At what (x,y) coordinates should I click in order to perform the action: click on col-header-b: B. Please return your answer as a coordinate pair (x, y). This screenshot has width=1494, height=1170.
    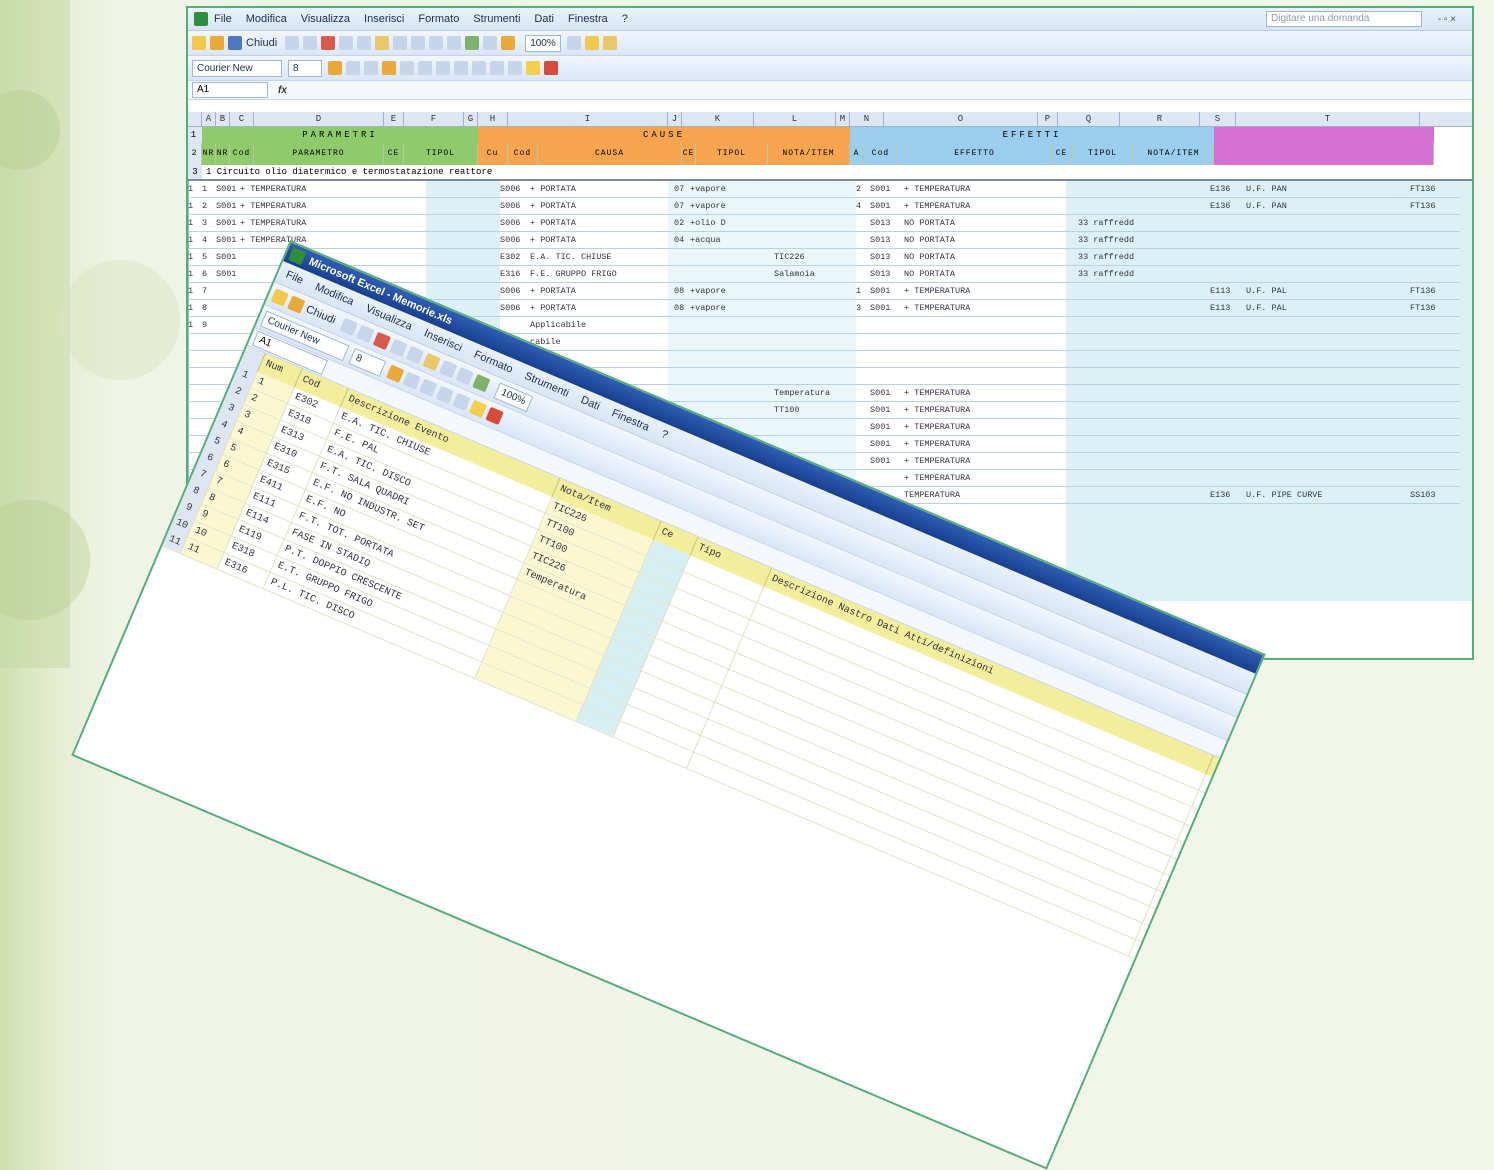
    Looking at the image, I should click on (223, 119).